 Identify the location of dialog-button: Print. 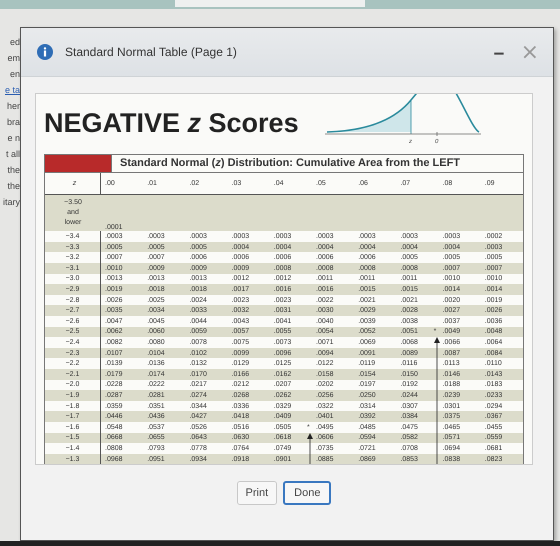
(257, 493).